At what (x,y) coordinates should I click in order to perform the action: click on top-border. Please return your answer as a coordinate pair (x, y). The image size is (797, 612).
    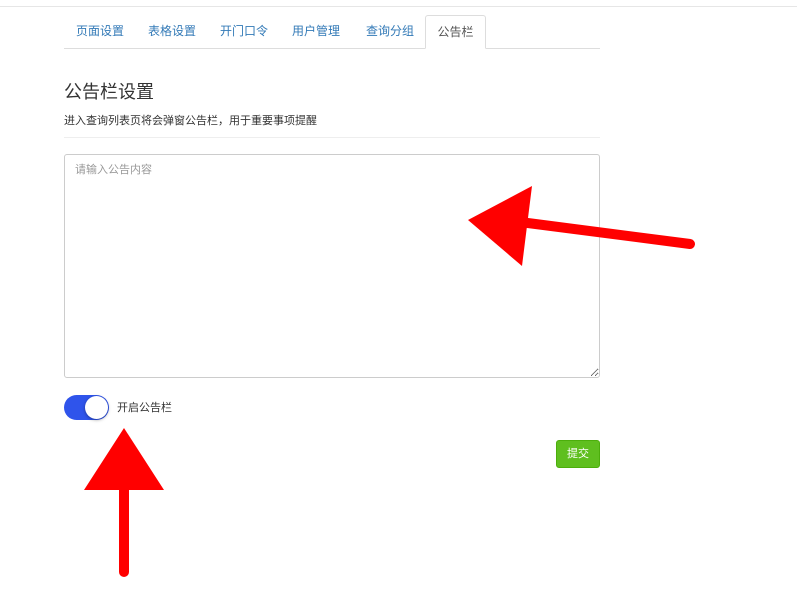
    Looking at the image, I should click on (398, 6).